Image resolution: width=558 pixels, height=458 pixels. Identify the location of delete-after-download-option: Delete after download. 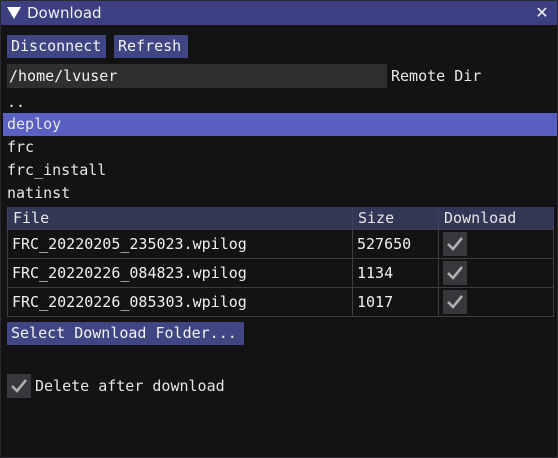
(116, 386).